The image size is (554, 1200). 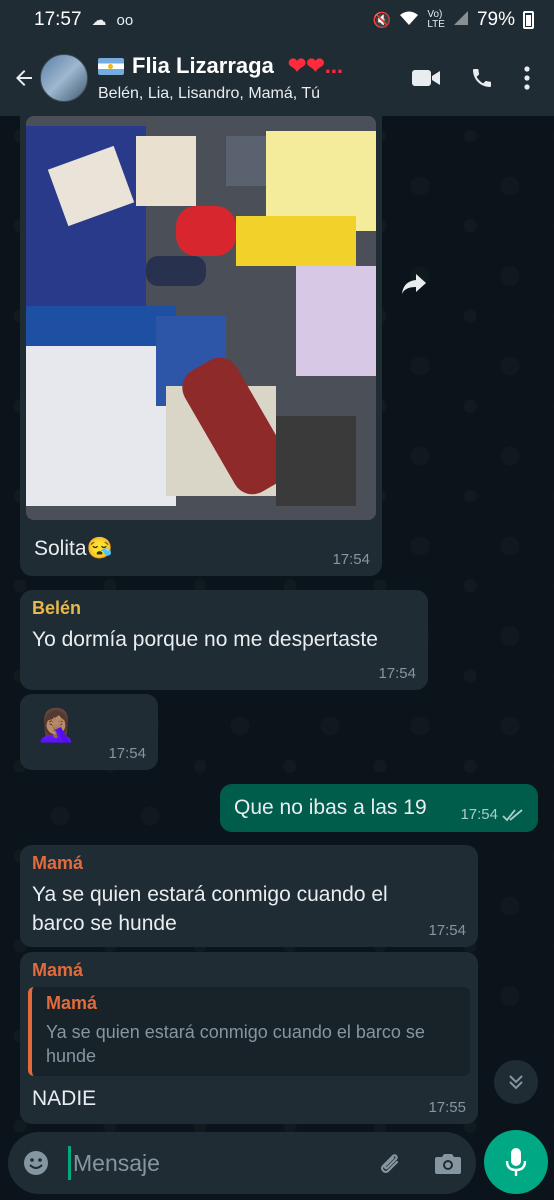 I want to click on phone-icon, so click(x=482, y=78).